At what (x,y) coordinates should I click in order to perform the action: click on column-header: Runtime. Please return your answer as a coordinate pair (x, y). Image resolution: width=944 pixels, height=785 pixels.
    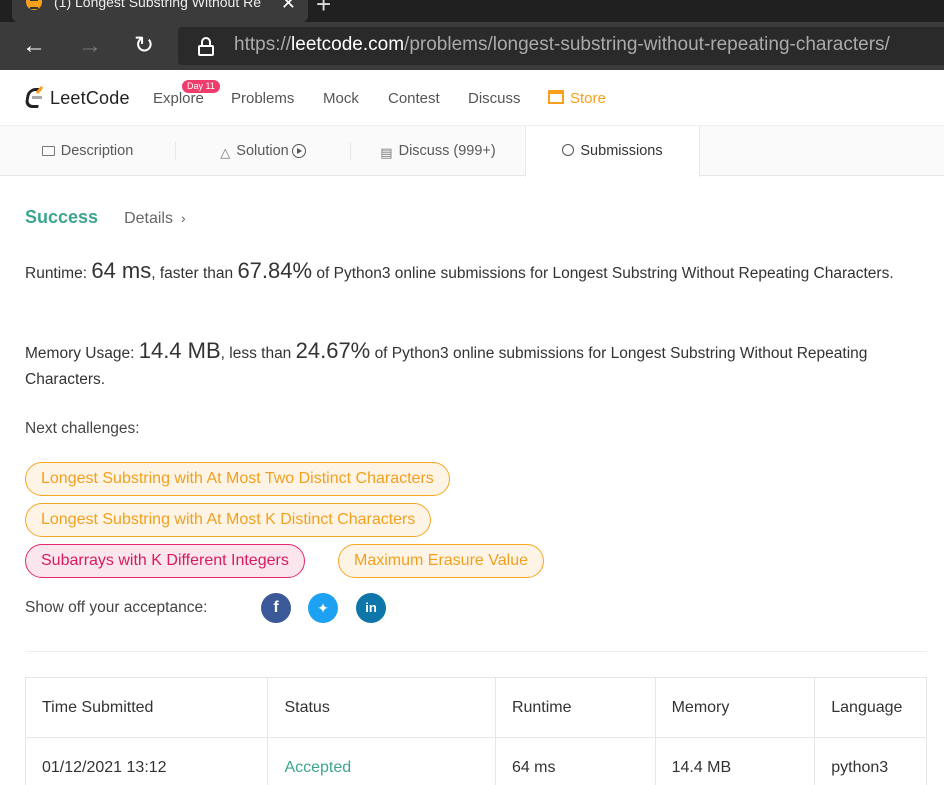
    Looking at the image, I should click on (576, 707).